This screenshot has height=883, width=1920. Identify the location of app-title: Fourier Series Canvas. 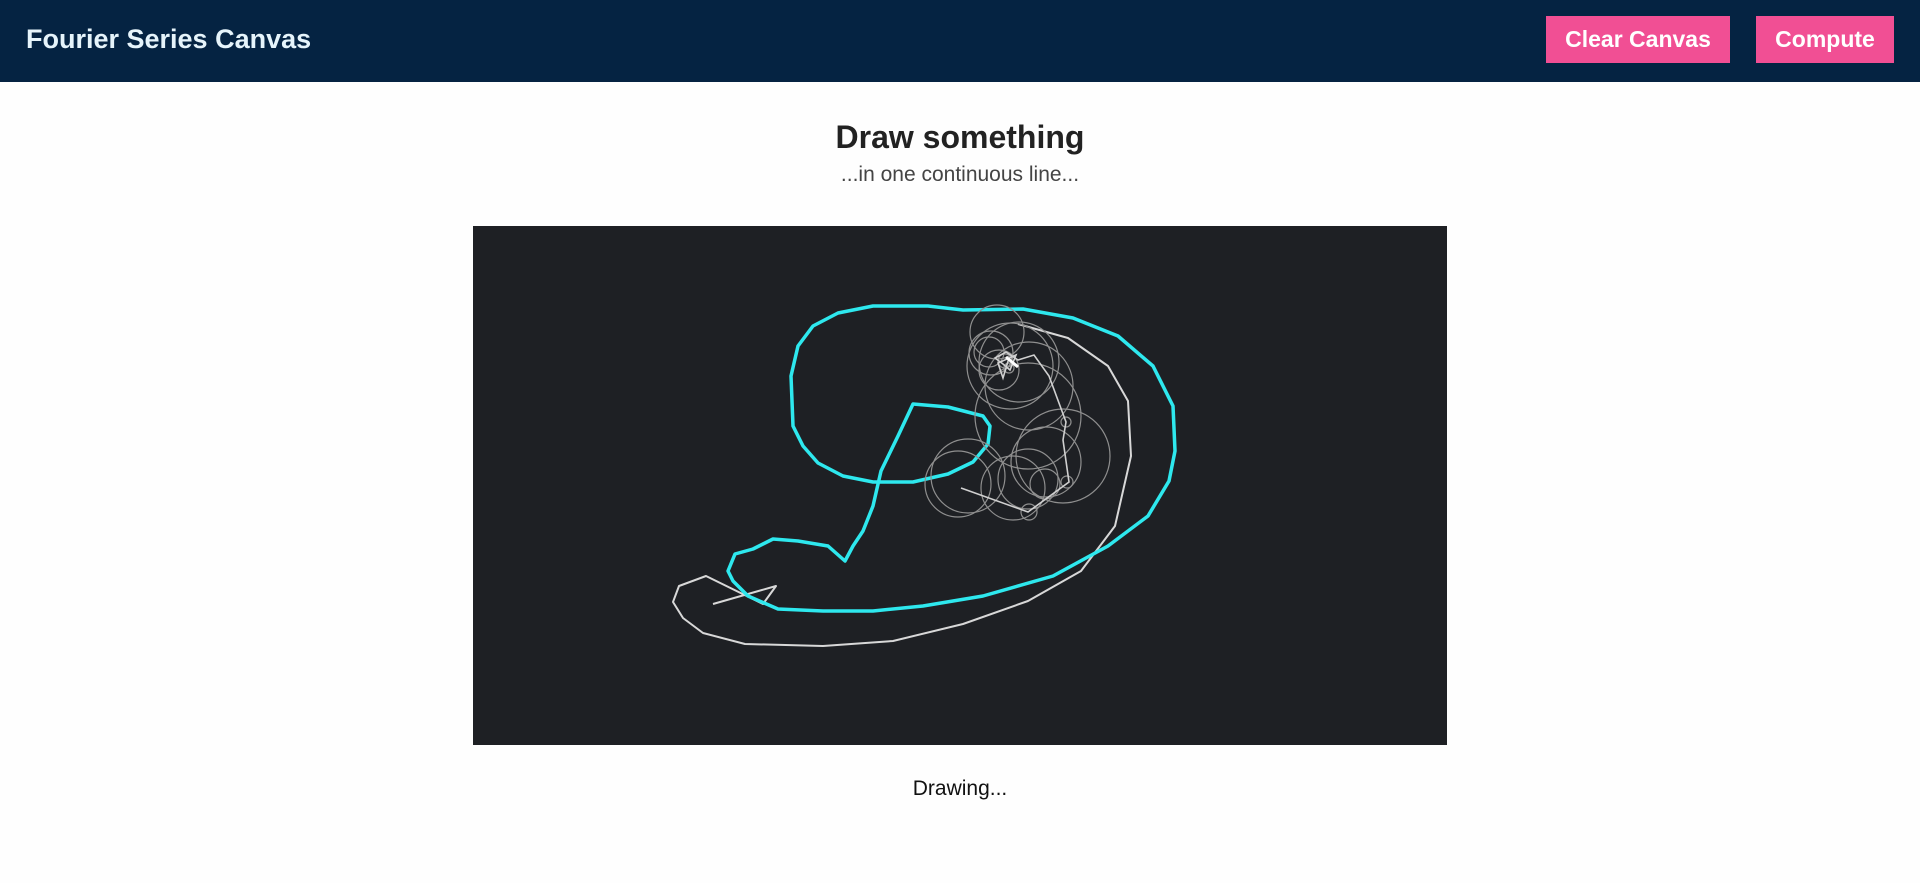
(169, 39).